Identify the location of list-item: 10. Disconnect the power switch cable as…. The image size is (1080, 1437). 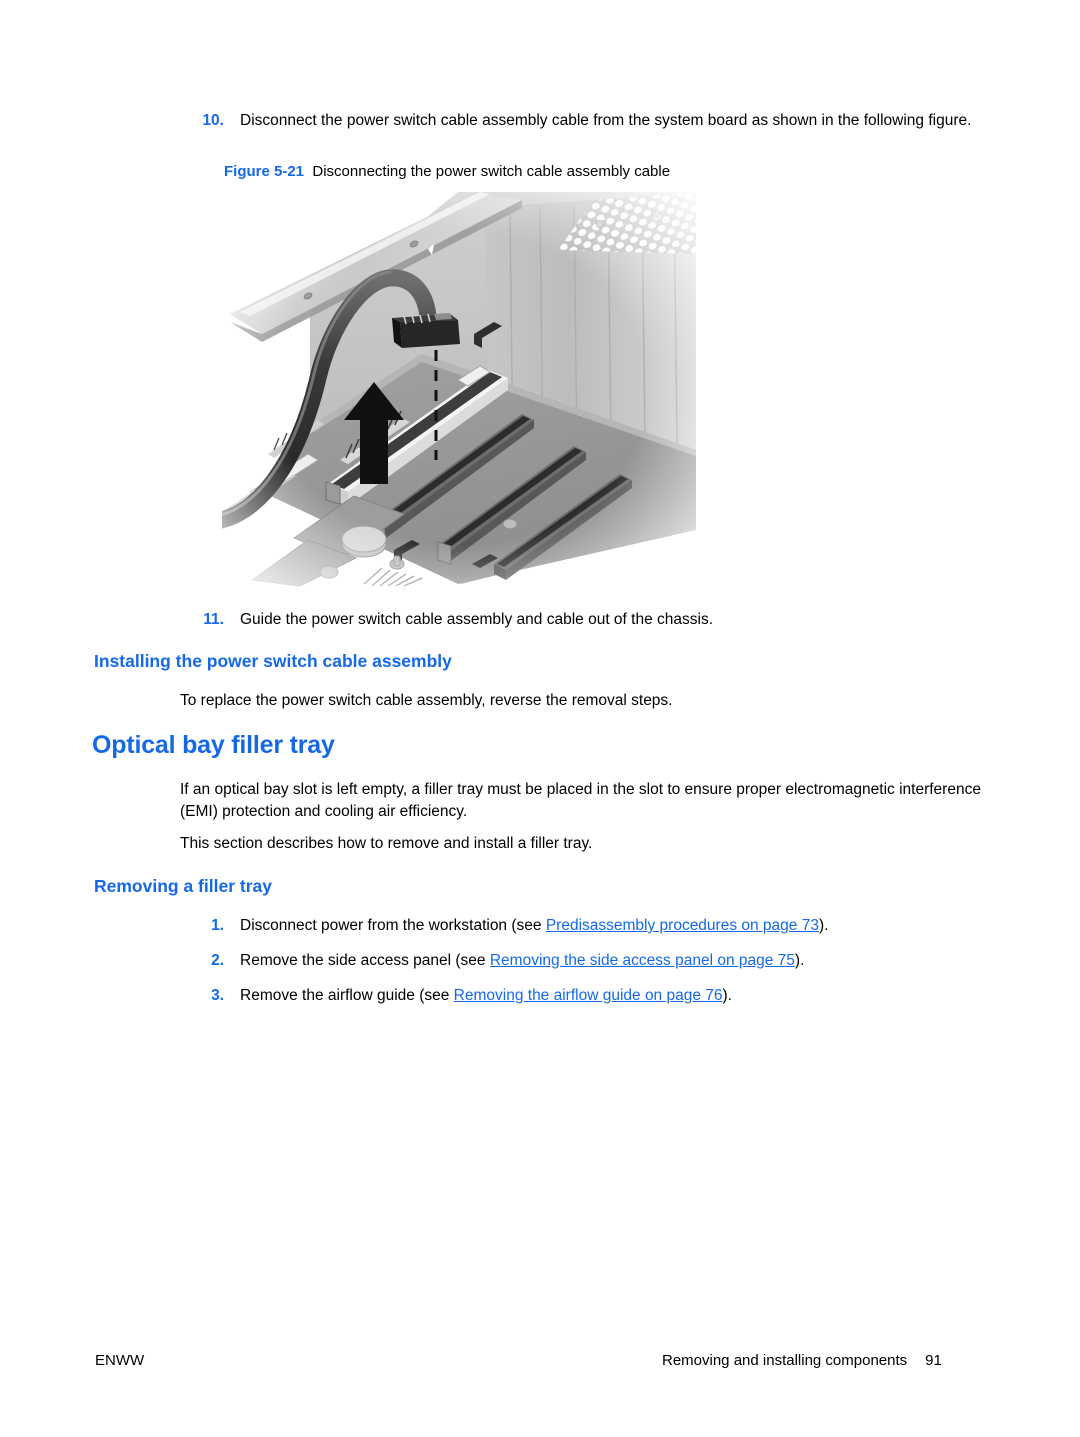
(592, 121).